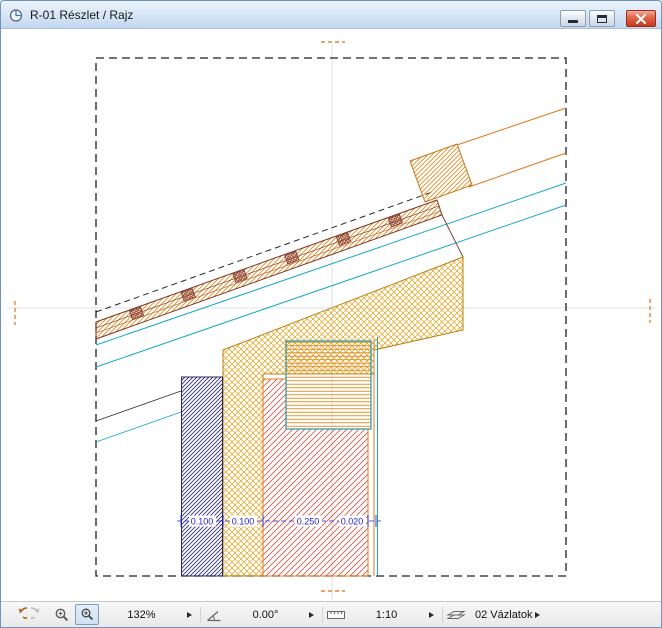 This screenshot has width=662, height=628. What do you see at coordinates (517, 170) in the screenshot?
I see `curb-line-lower` at bounding box center [517, 170].